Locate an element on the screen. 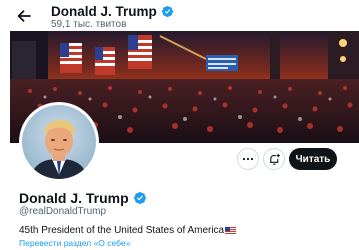  header-title: Donald J. Trump is located at coordinates (112, 11).